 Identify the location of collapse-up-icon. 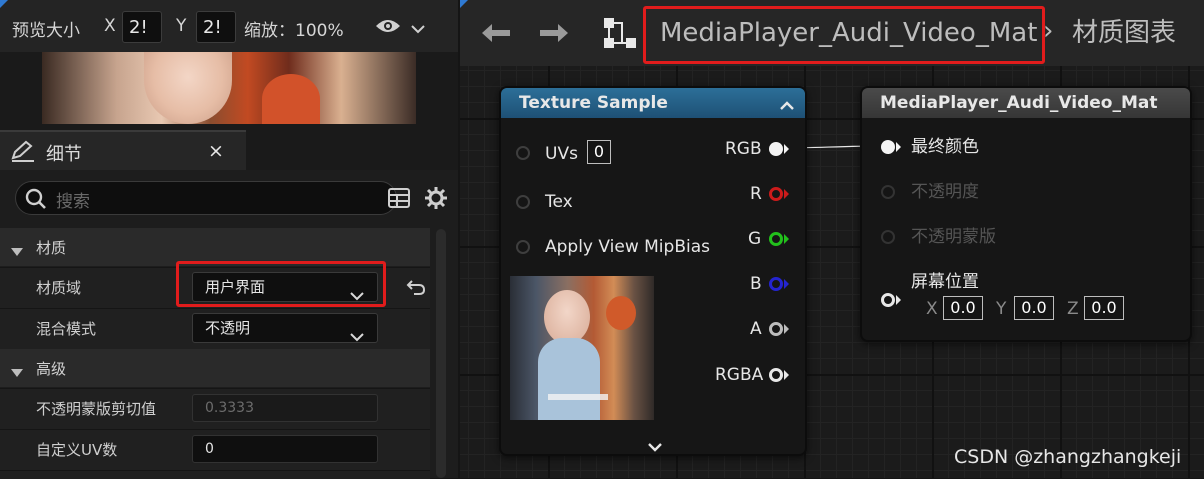
(787, 106).